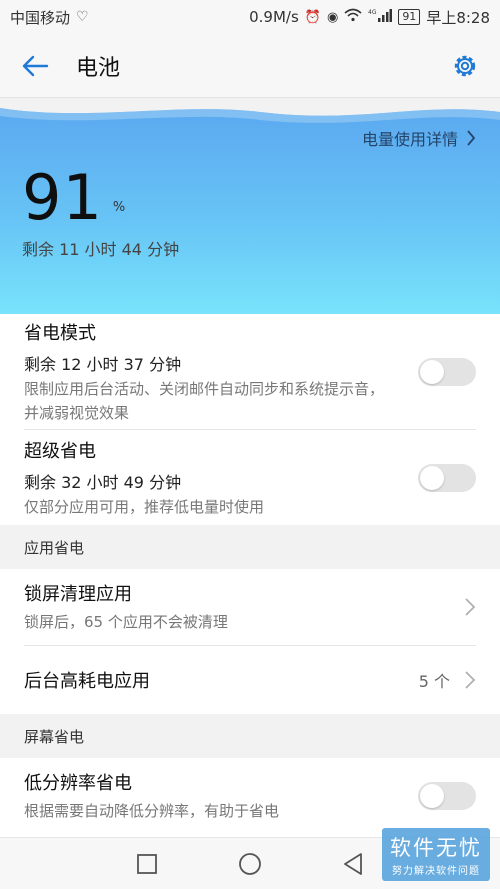 The height and width of the screenshot is (889, 500). Describe the element at coordinates (250, 477) in the screenshot. I see `super-saving-row: 超级省电 剩余 32 小时 49 分钟 仅部分应用可用，推荐低电量时使用` at that location.